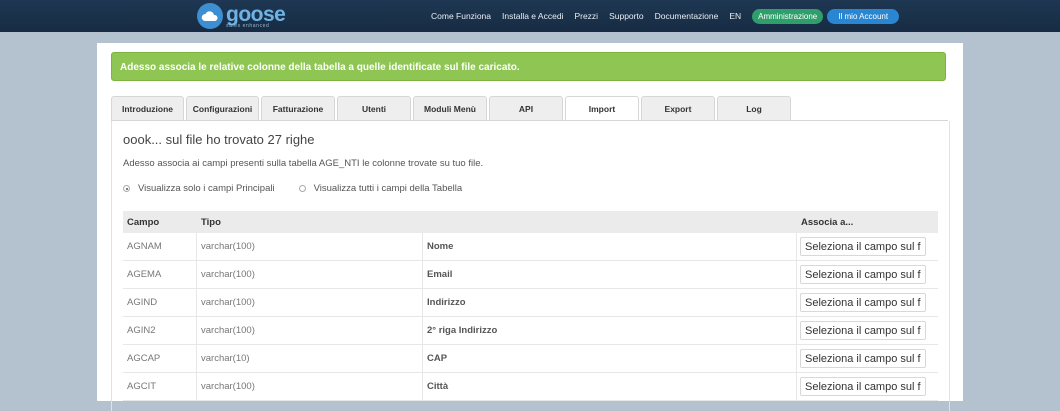 Image resolution: width=1060 pixels, height=411 pixels. Describe the element at coordinates (248, 25) in the screenshot. I see `brand-tagline: sales enhanced` at that location.